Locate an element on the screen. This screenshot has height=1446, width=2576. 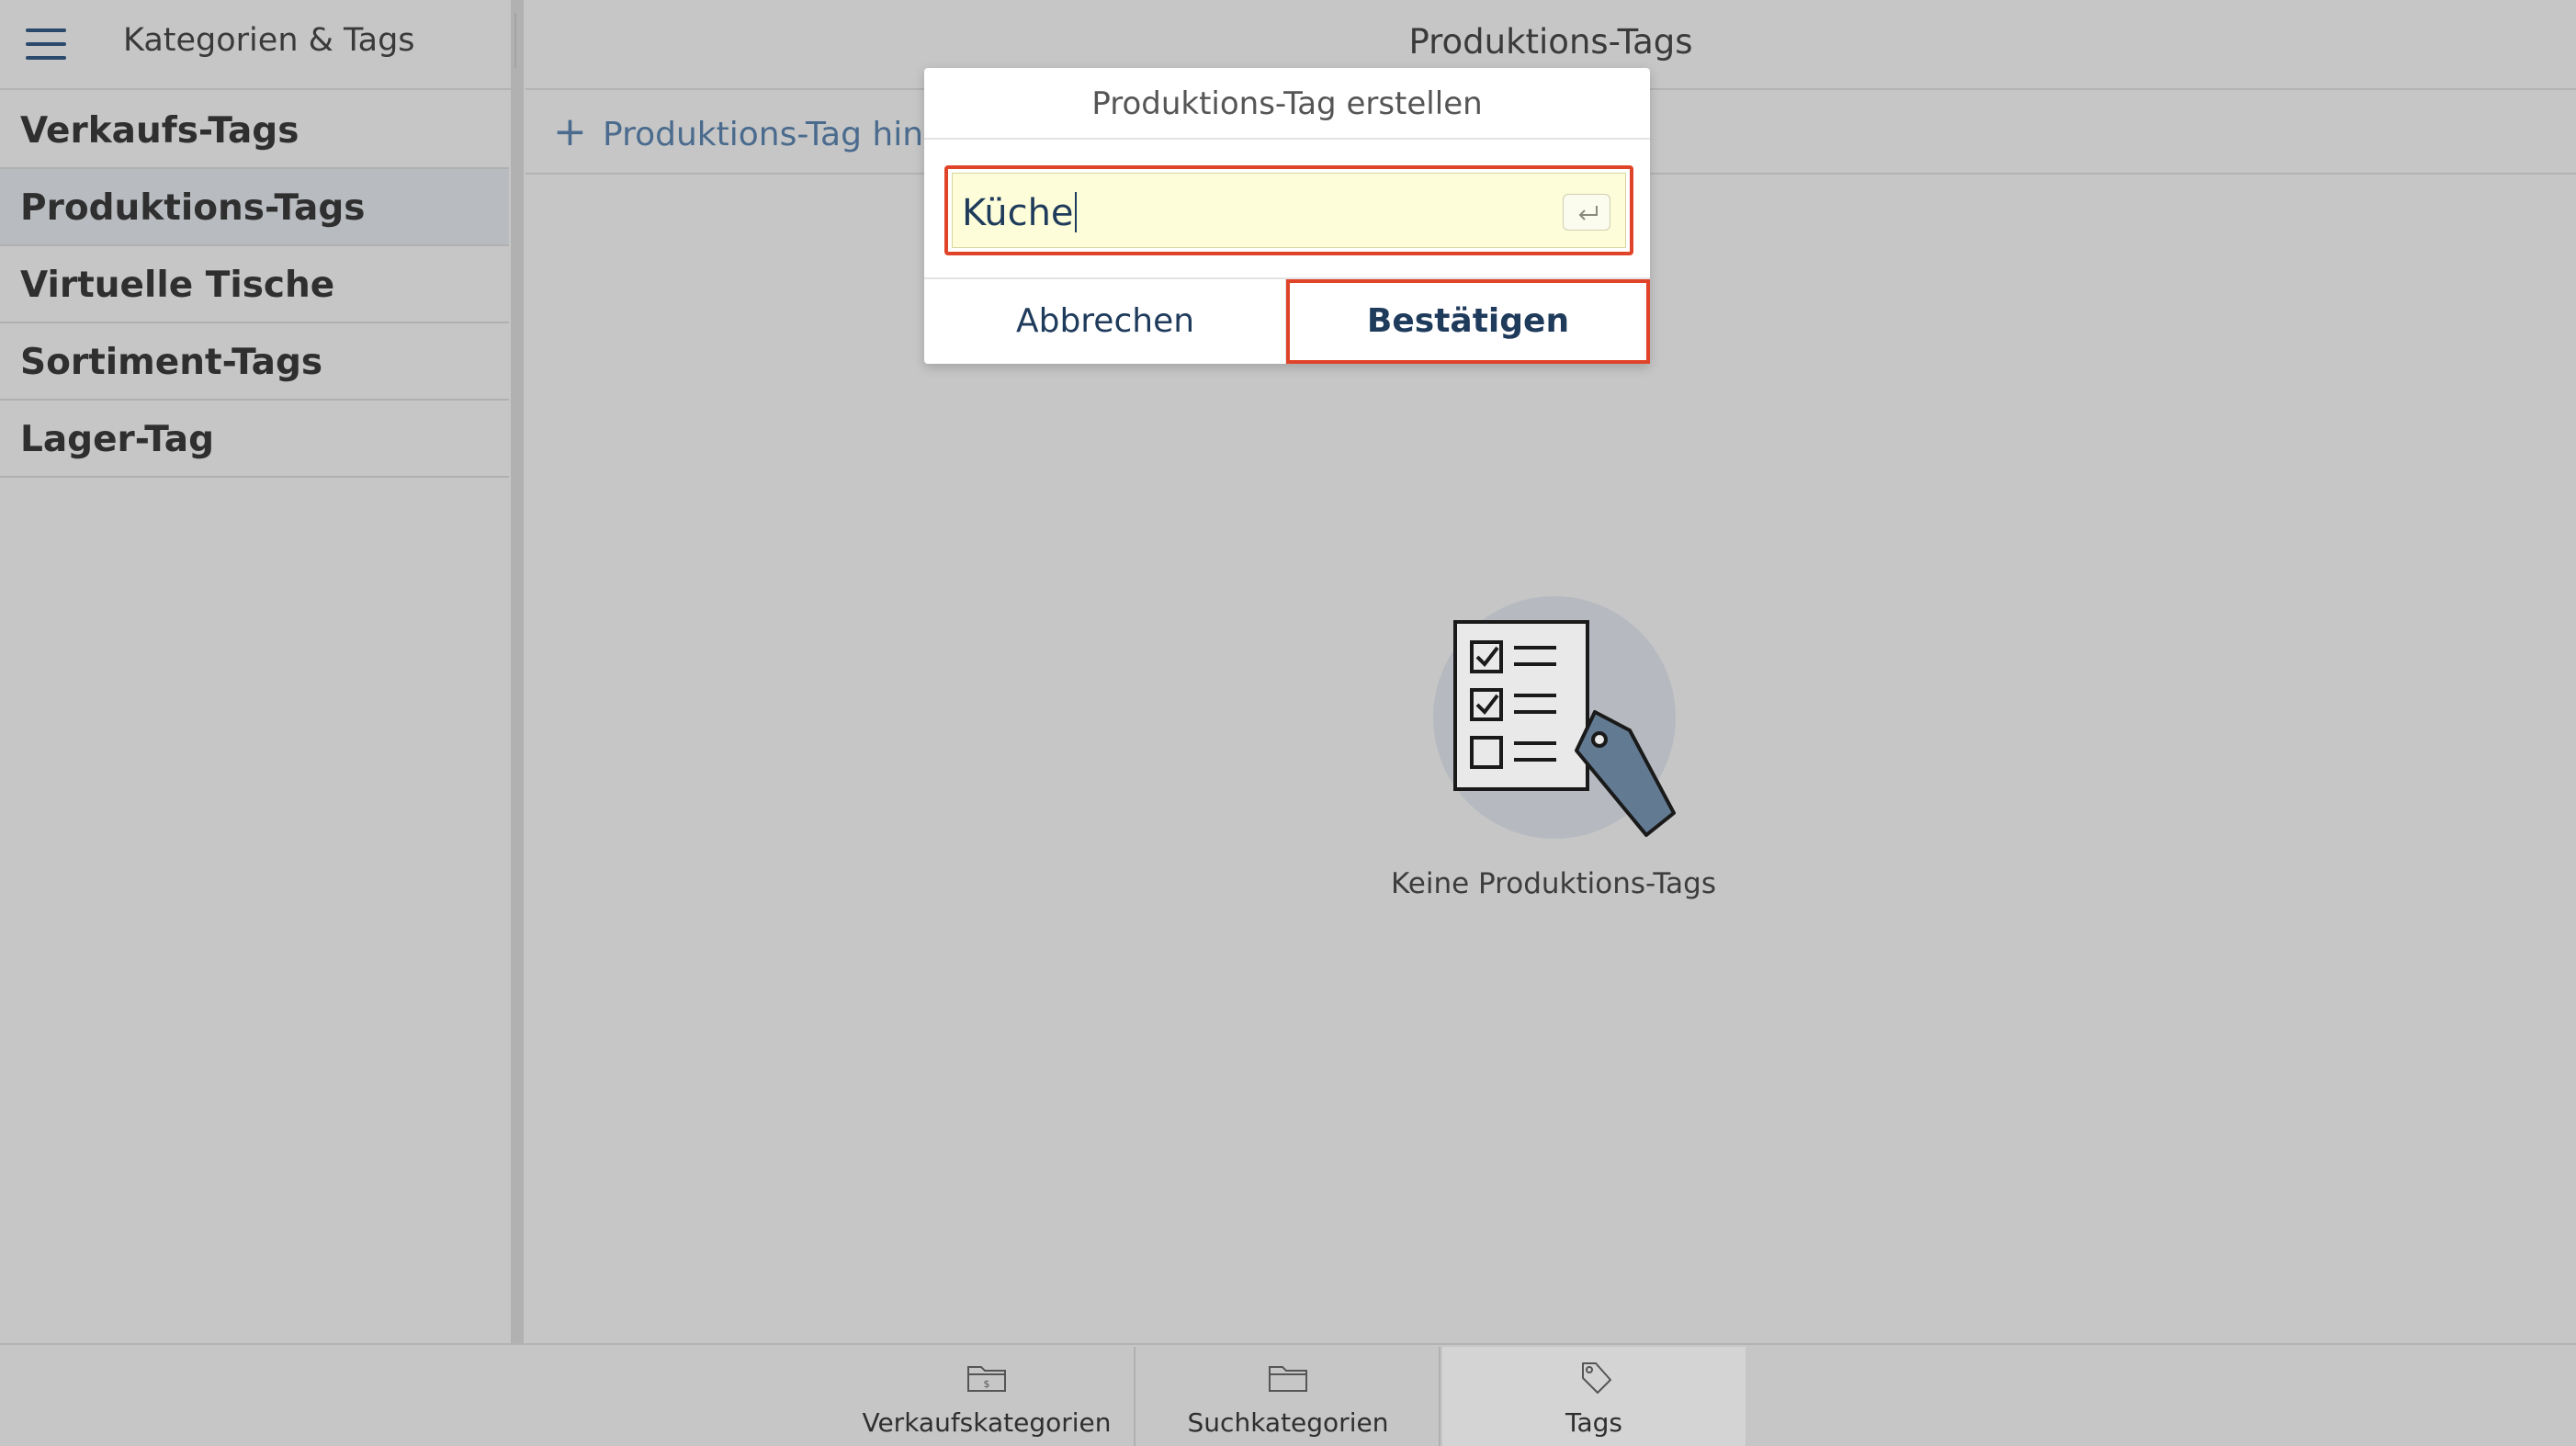
checklist-tag-illustration is located at coordinates (1554, 717).